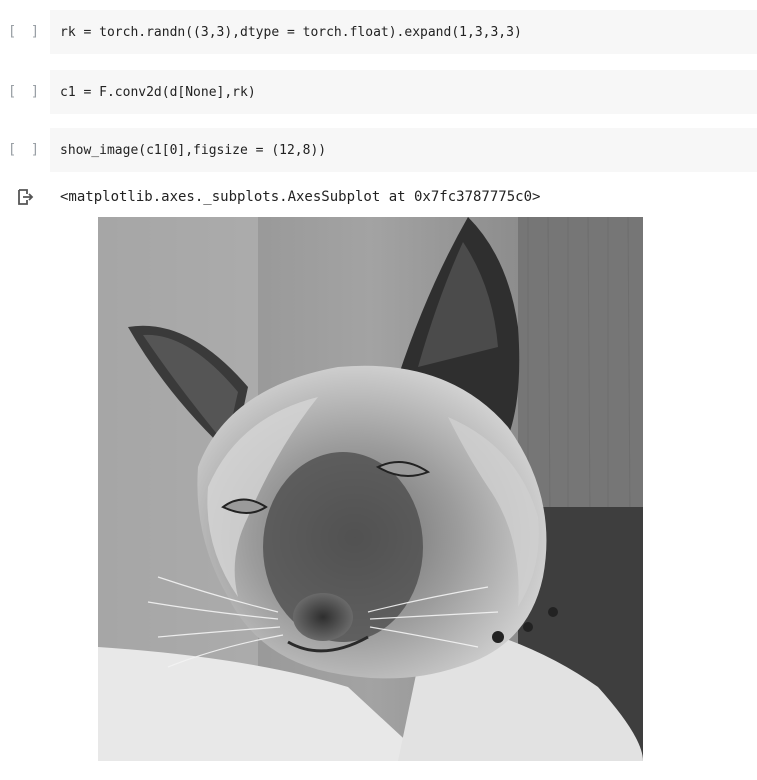 This screenshot has width=757, height=780. What do you see at coordinates (378, 92) in the screenshot?
I see `code-cell-2: [ ] c1 = F.conv2d(d[None],rk)` at bounding box center [378, 92].